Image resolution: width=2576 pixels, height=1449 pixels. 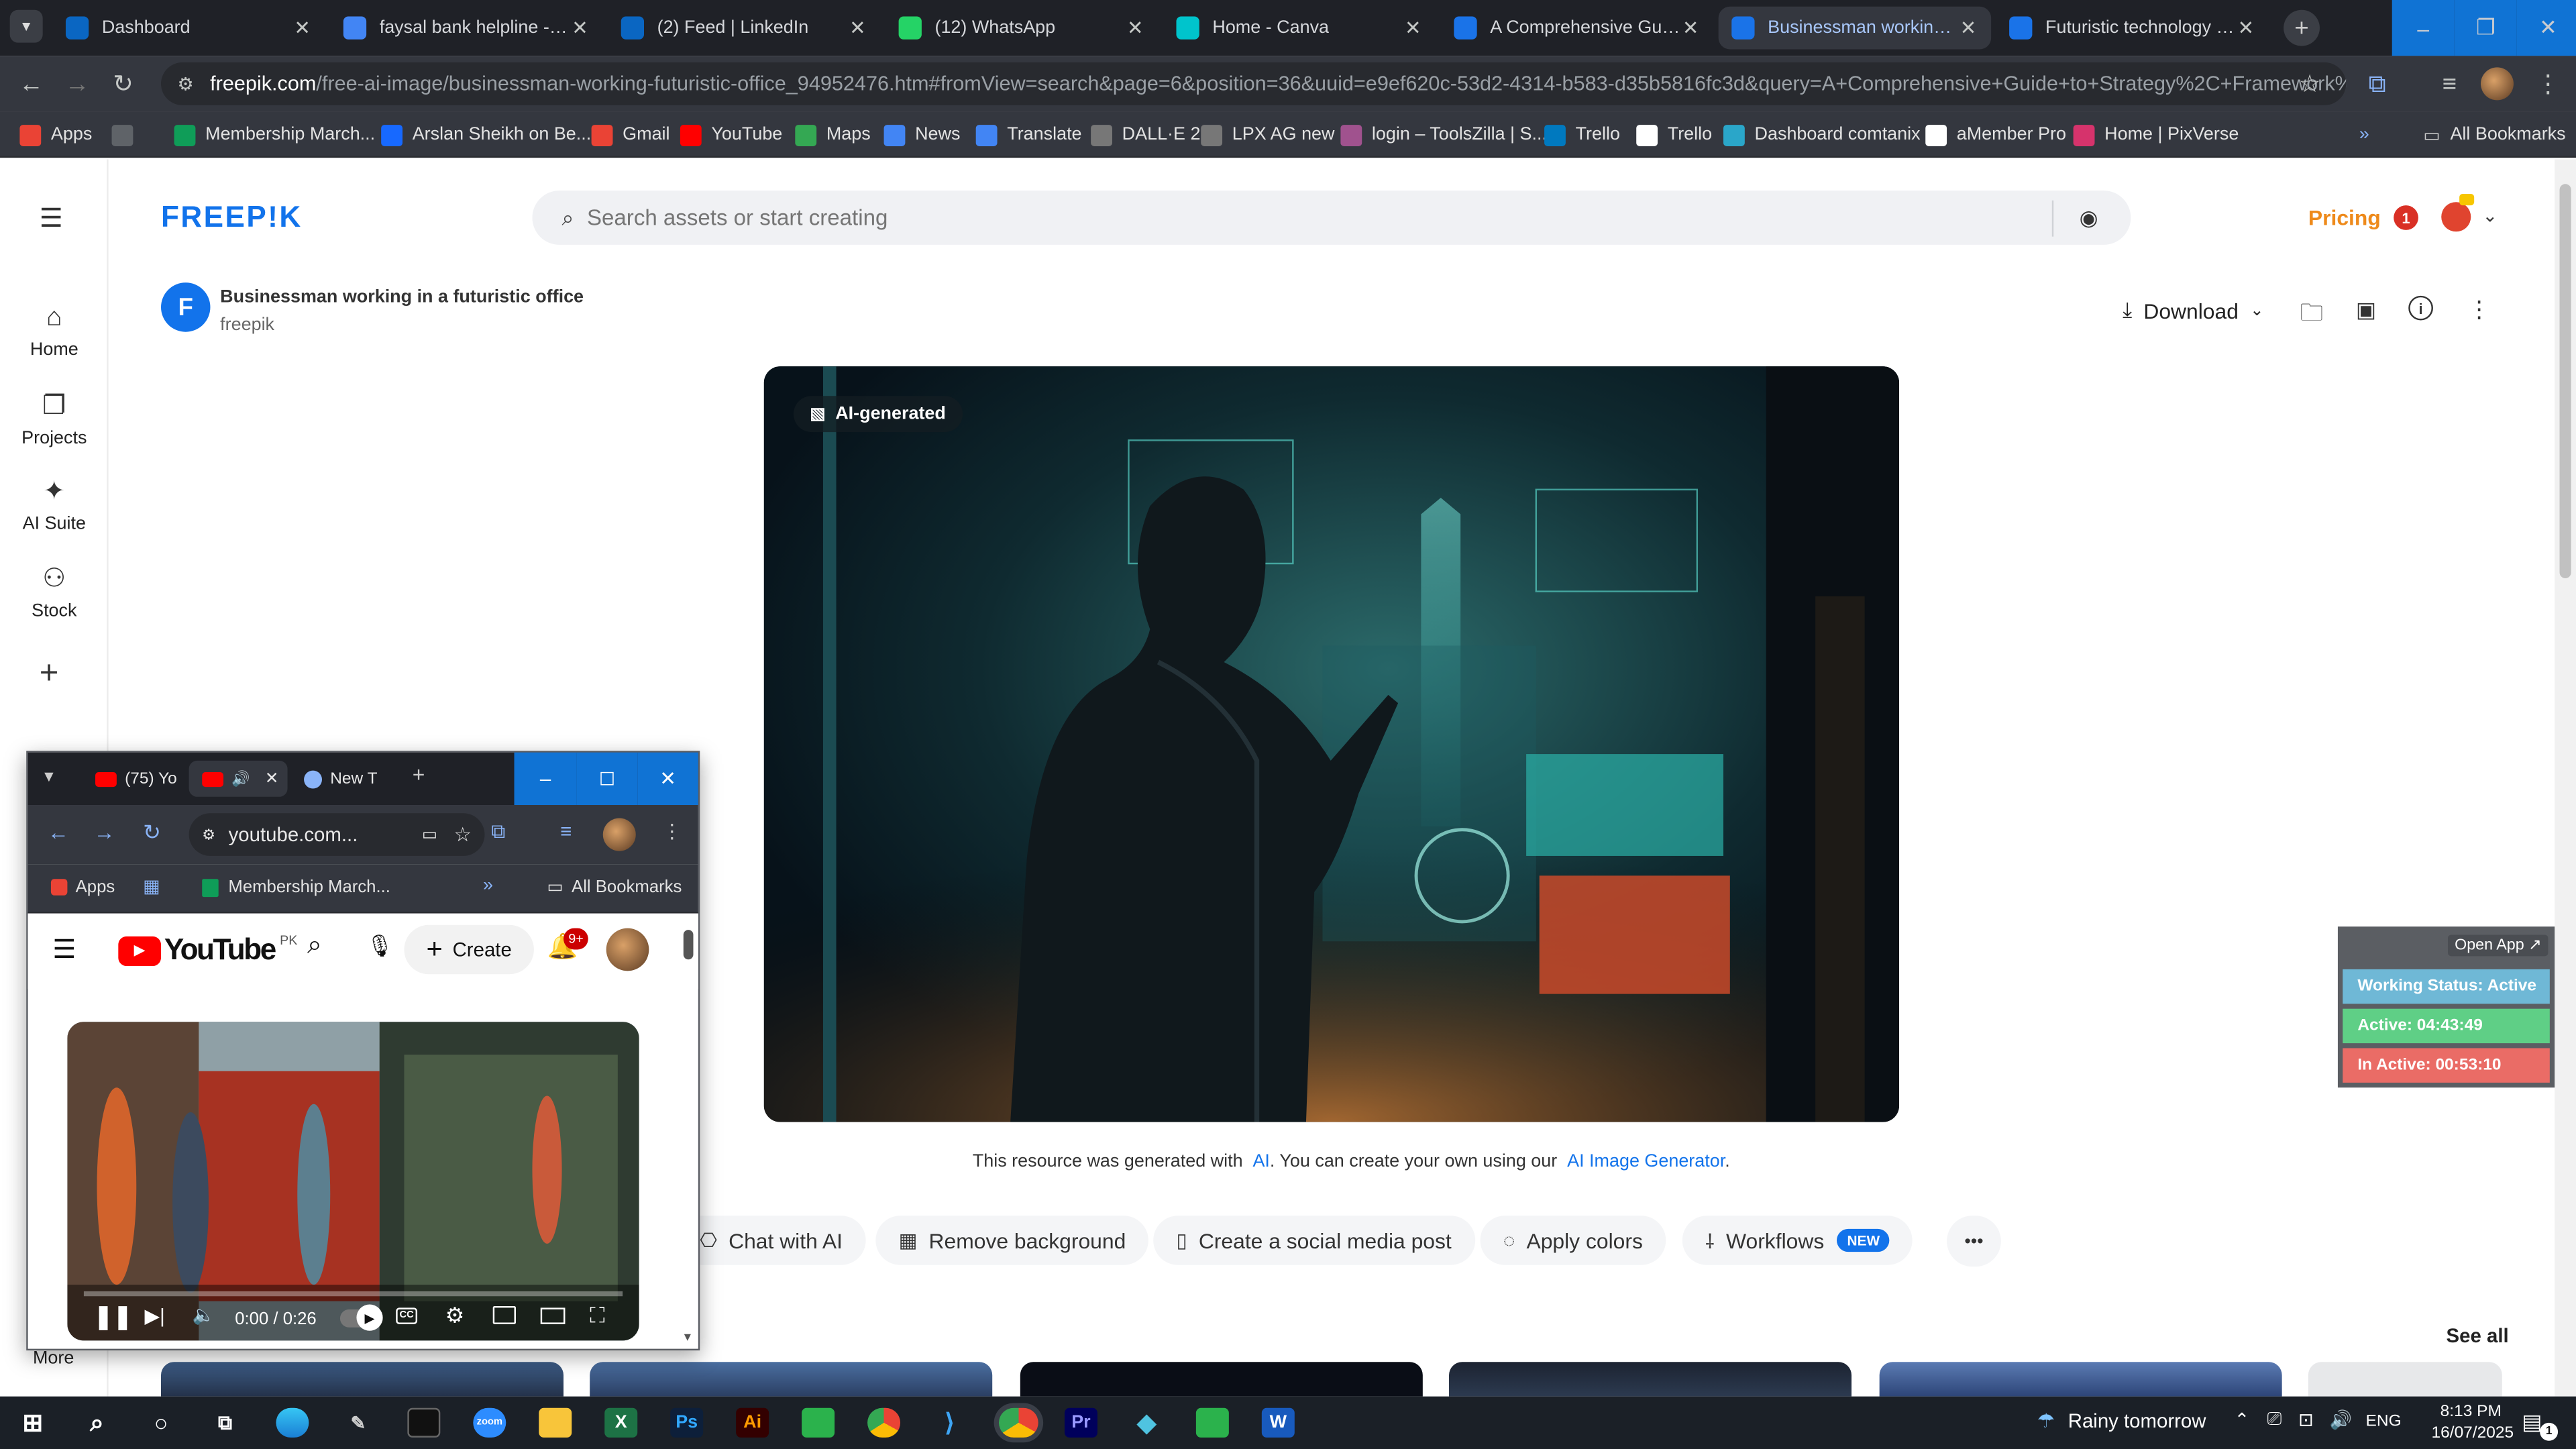 I want to click on bookmark-item: Apps, so click(x=55, y=134).